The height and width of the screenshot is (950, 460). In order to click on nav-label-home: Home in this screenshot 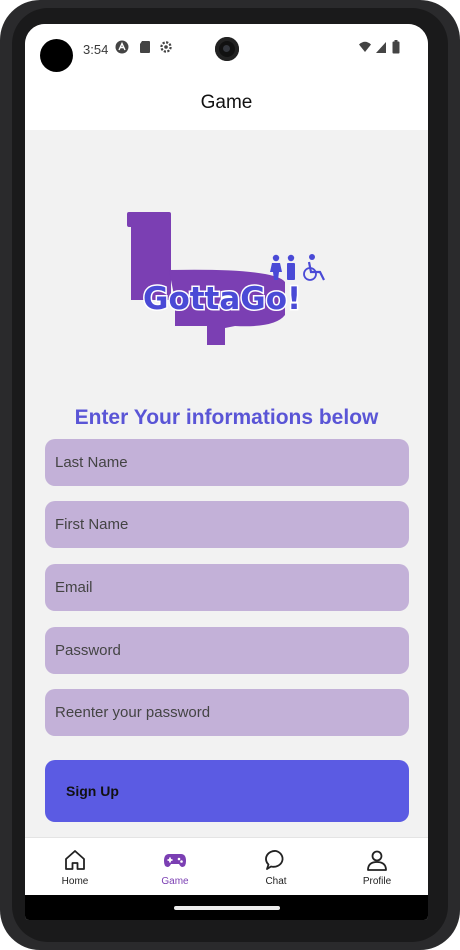, I will do `click(75, 881)`.